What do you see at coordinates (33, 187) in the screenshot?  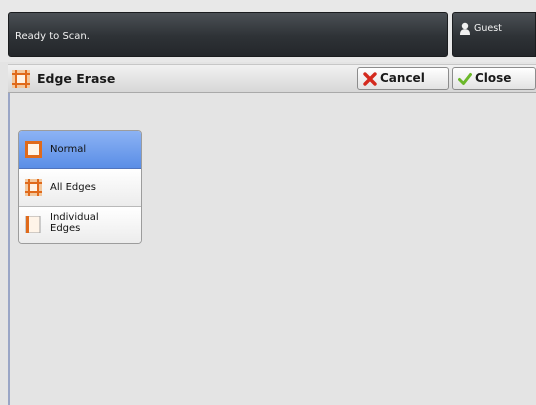 I see `all-edges-icon` at bounding box center [33, 187].